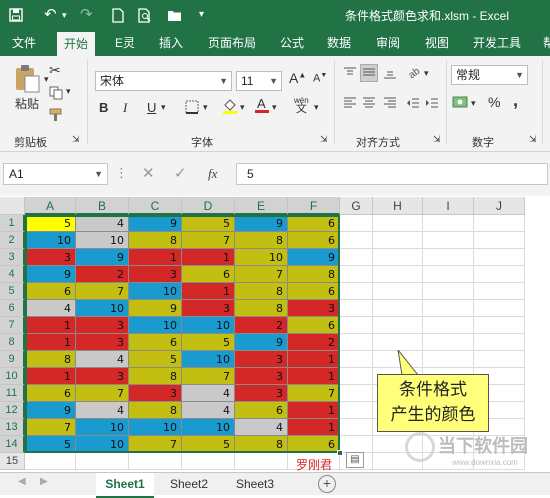 The height and width of the screenshot is (498, 550). Describe the element at coordinates (369, 73) in the screenshot. I see `align-middle-icon` at that location.